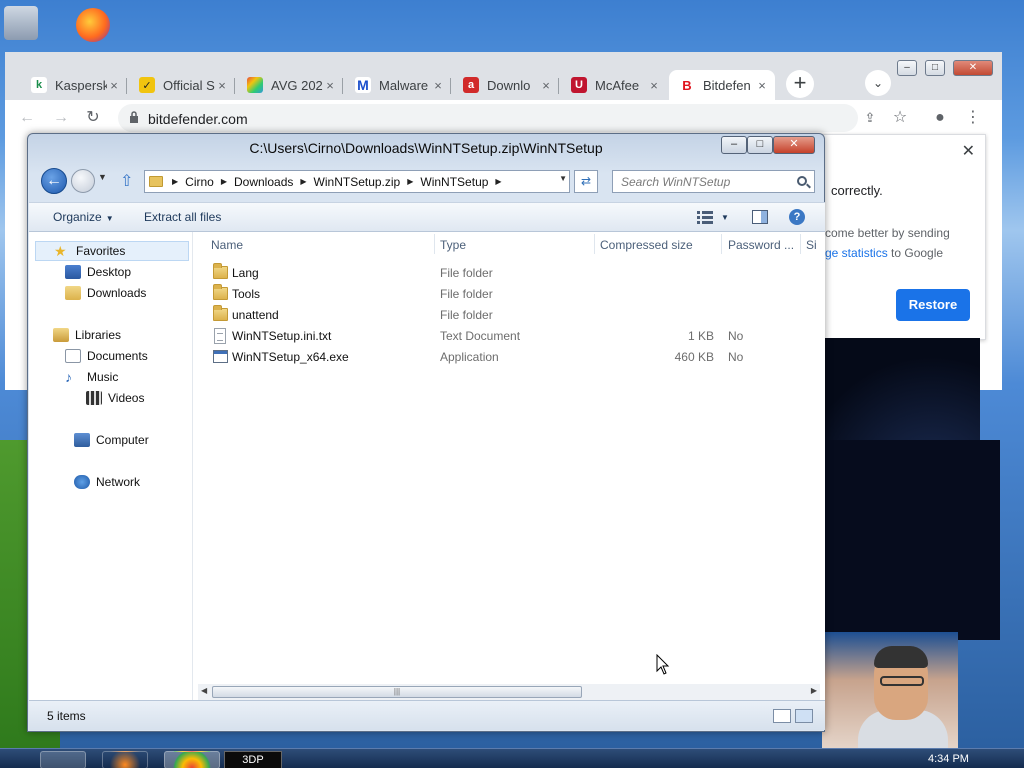 The width and height of the screenshot is (1024, 768). What do you see at coordinates (509, 85) in the screenshot?
I see `tab-label: Downlo` at bounding box center [509, 85].